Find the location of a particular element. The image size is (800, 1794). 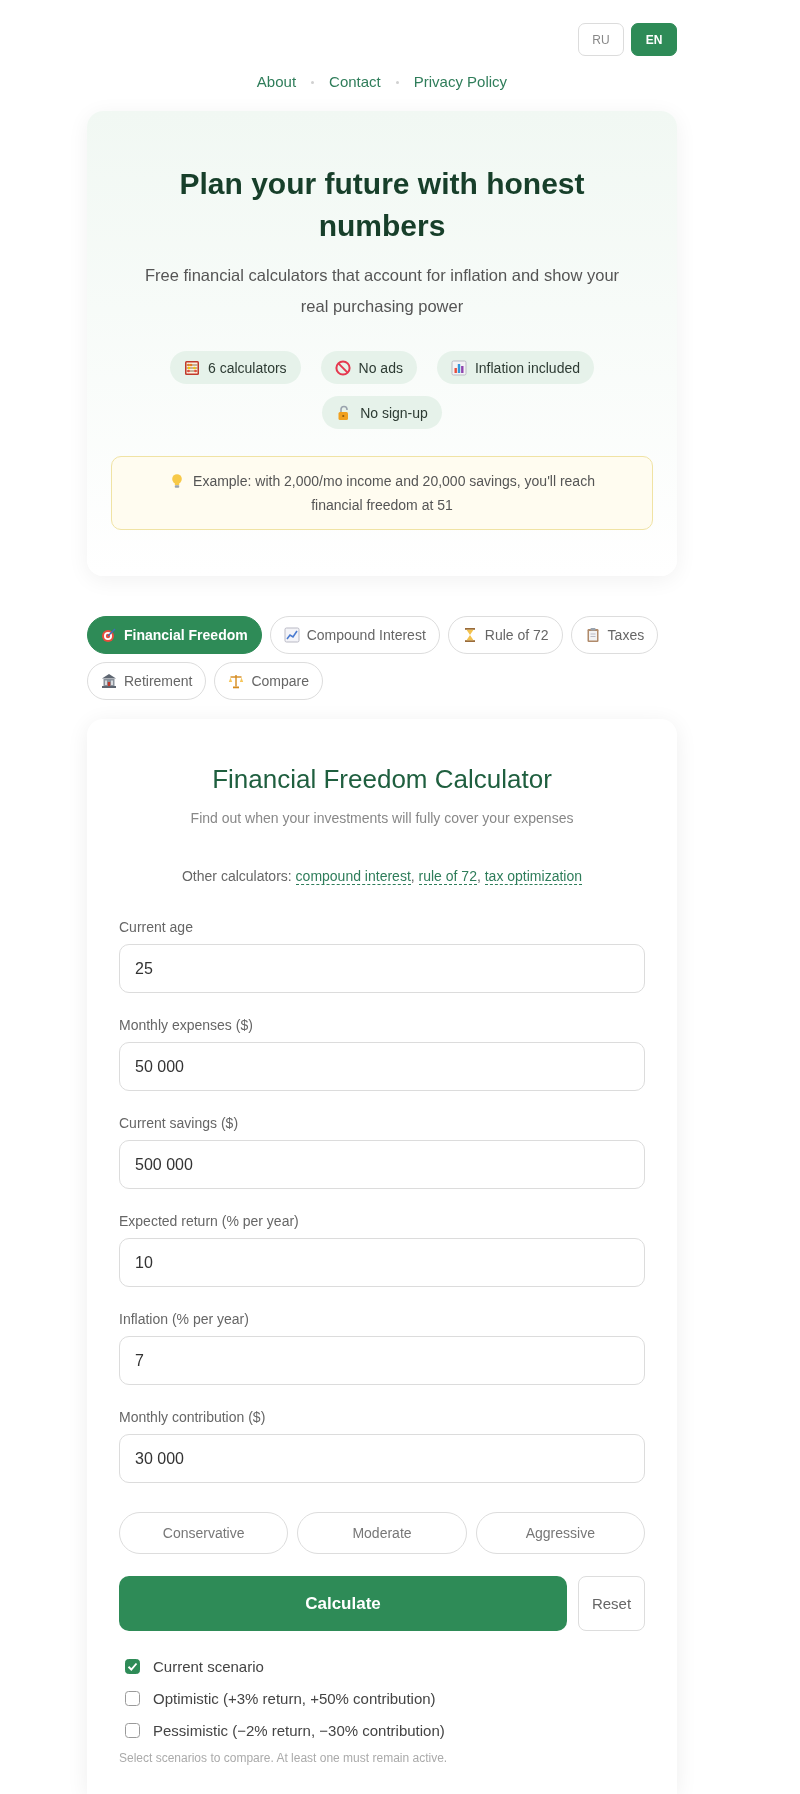

field-label: Current age is located at coordinates (156, 927).